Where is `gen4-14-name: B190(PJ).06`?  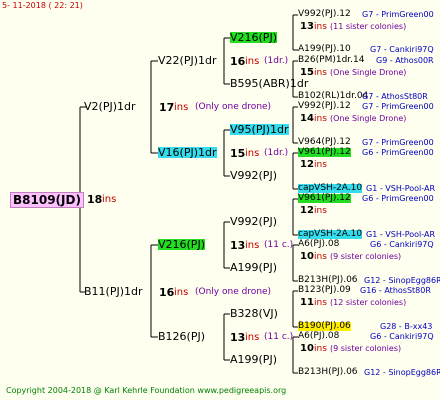
gen4-14-name: B190(PJ).06 is located at coordinates (324, 326).